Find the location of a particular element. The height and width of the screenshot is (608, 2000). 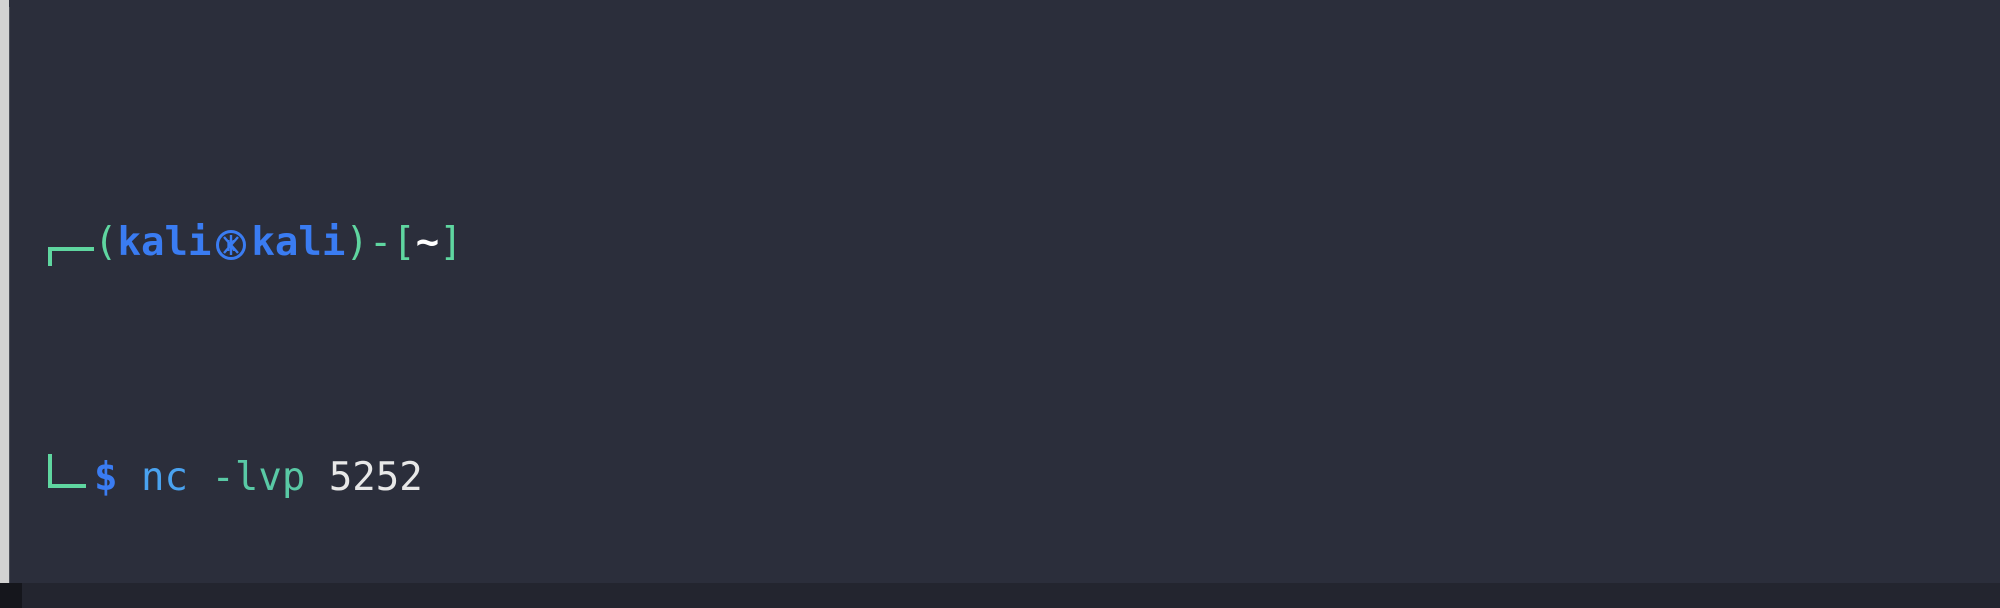

prompt-open-paren: ( is located at coordinates (106, 242).